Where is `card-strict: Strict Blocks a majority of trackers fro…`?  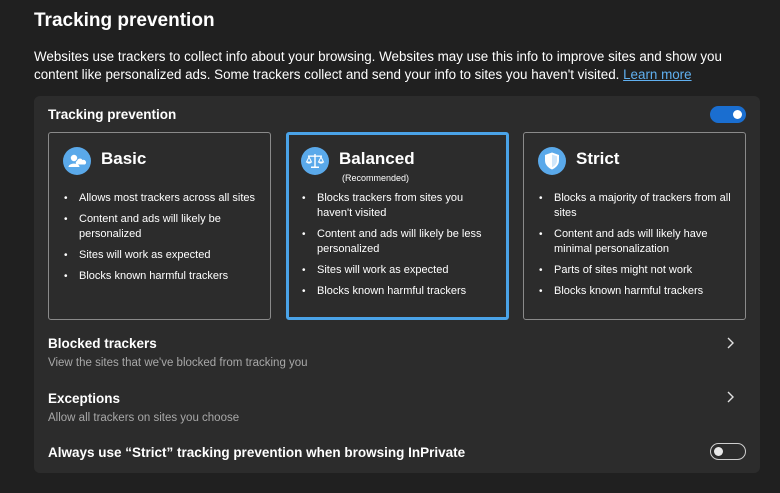 card-strict: Strict Blocks a majority of trackers fro… is located at coordinates (634, 226).